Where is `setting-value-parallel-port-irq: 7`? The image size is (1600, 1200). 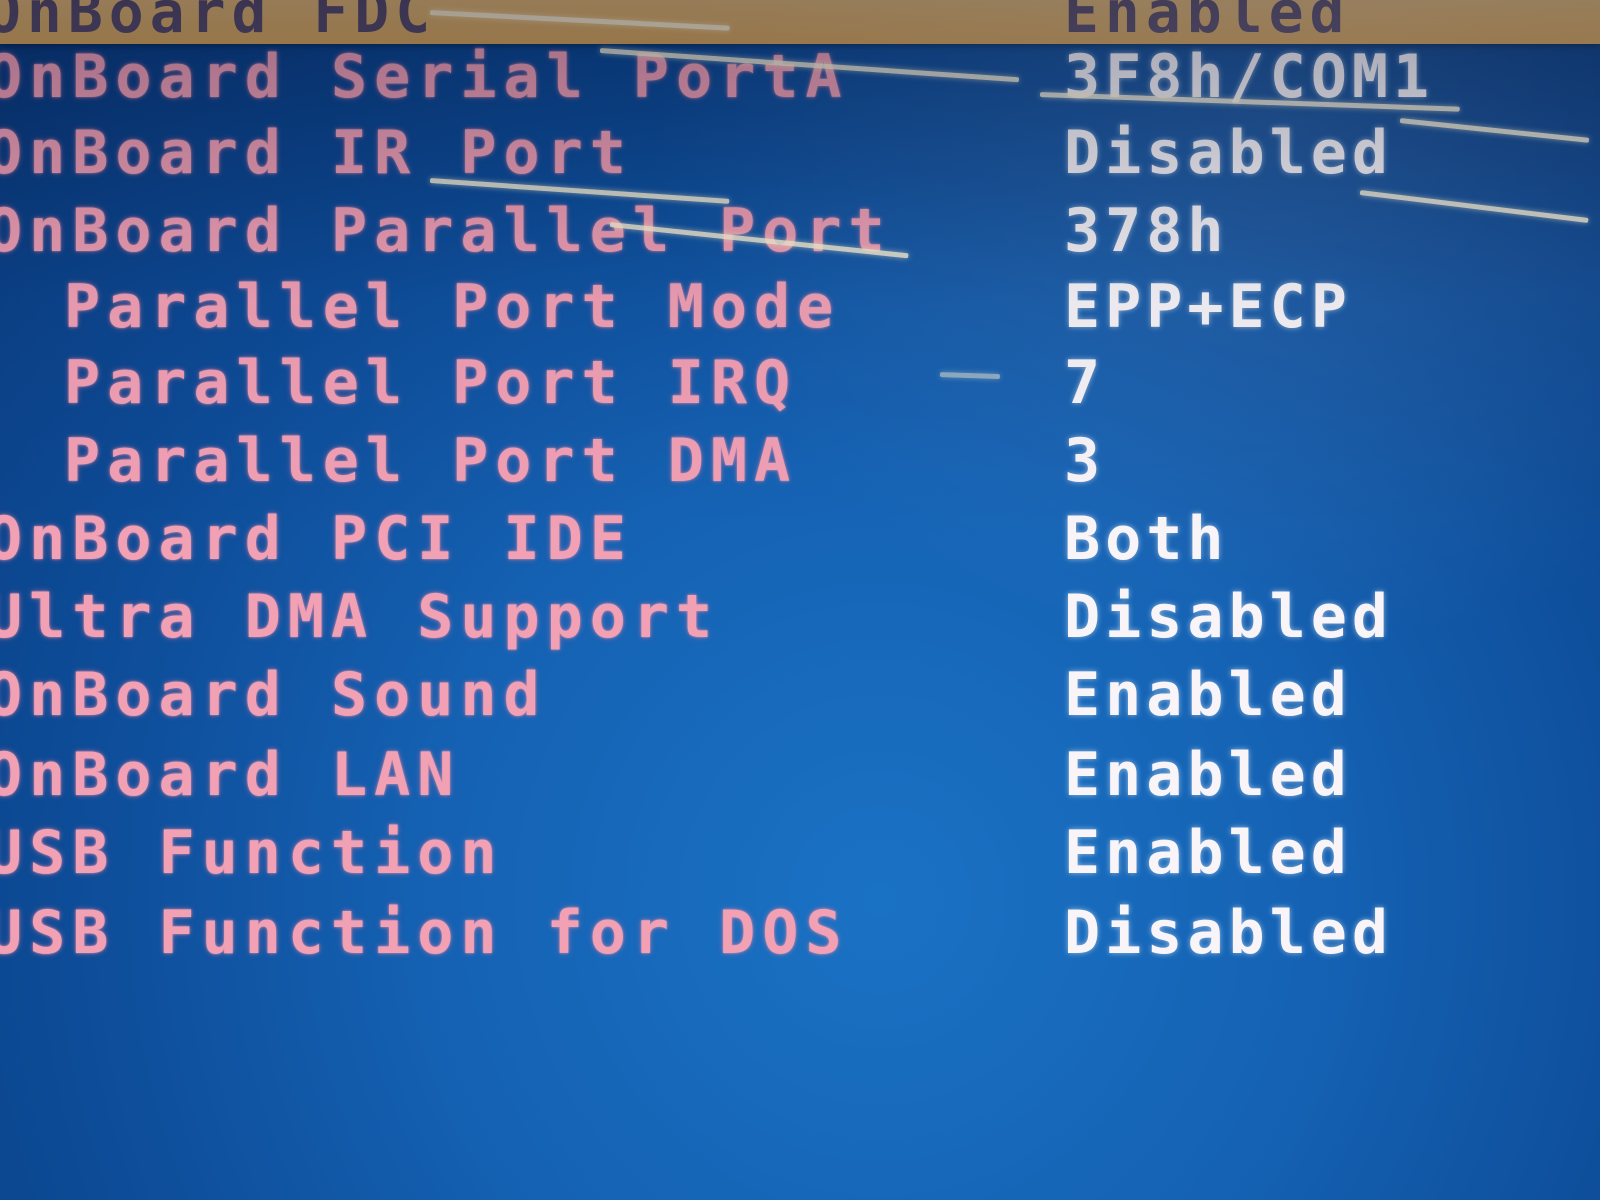
setting-value-parallel-port-irq: 7 is located at coordinates (1084, 383).